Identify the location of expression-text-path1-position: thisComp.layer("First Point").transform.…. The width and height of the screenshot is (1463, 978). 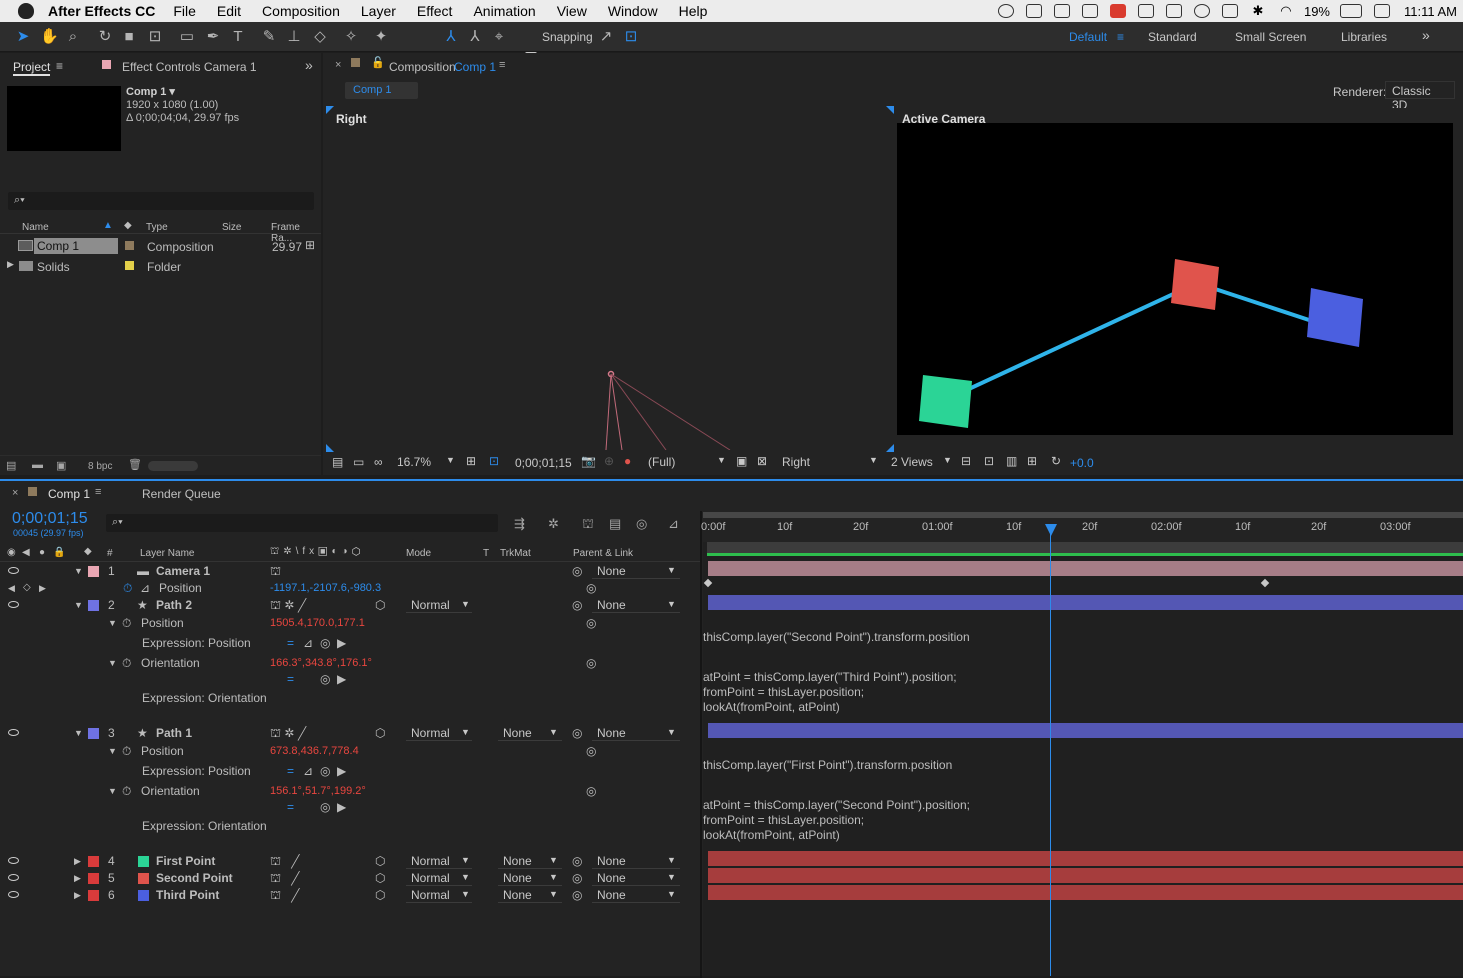
(827, 765).